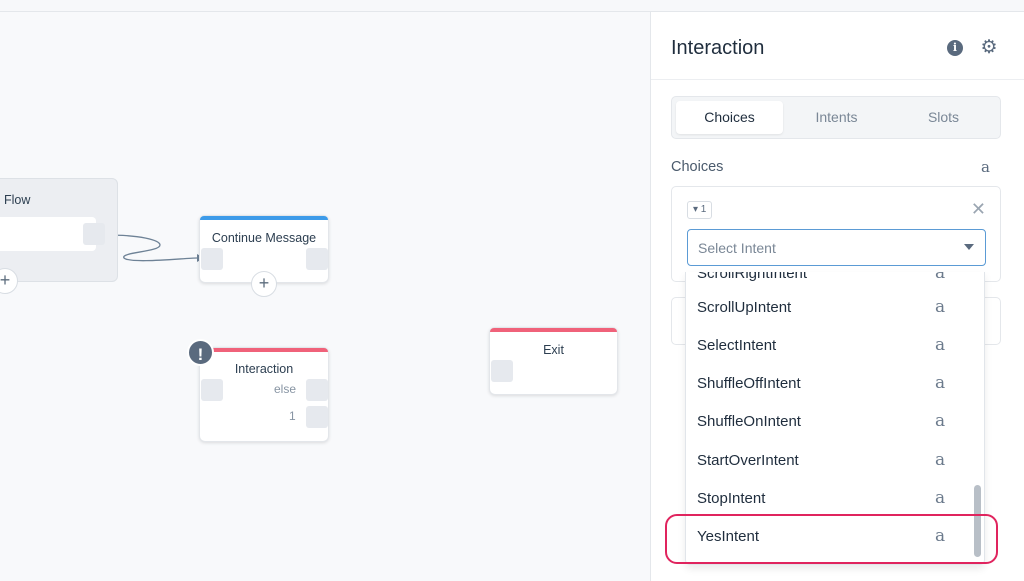  Describe the element at coordinates (48, 234) in the screenshot. I see `flow-block-step` at that location.